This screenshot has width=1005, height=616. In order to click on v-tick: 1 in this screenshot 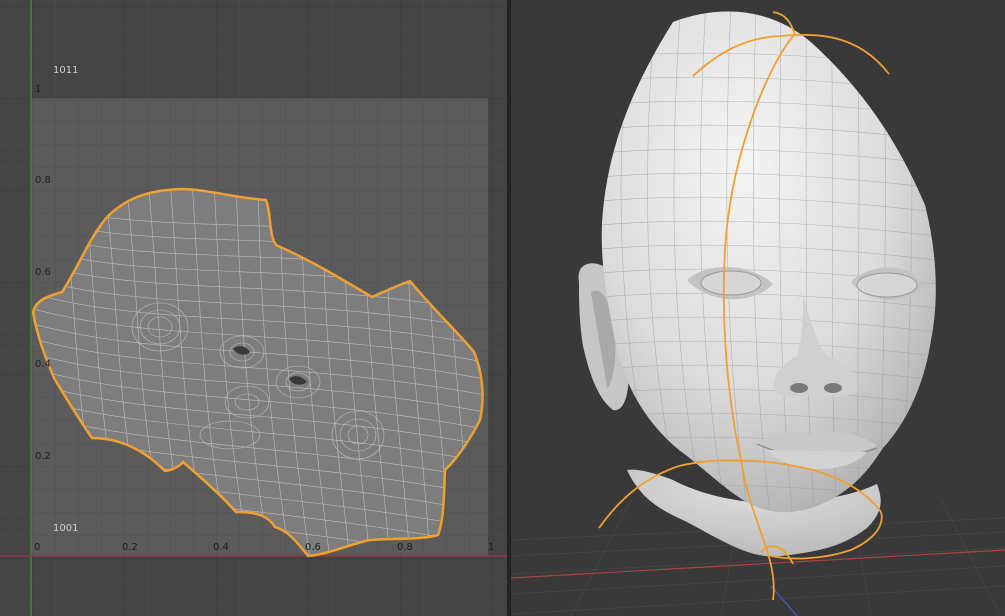, I will do `click(38, 89)`.